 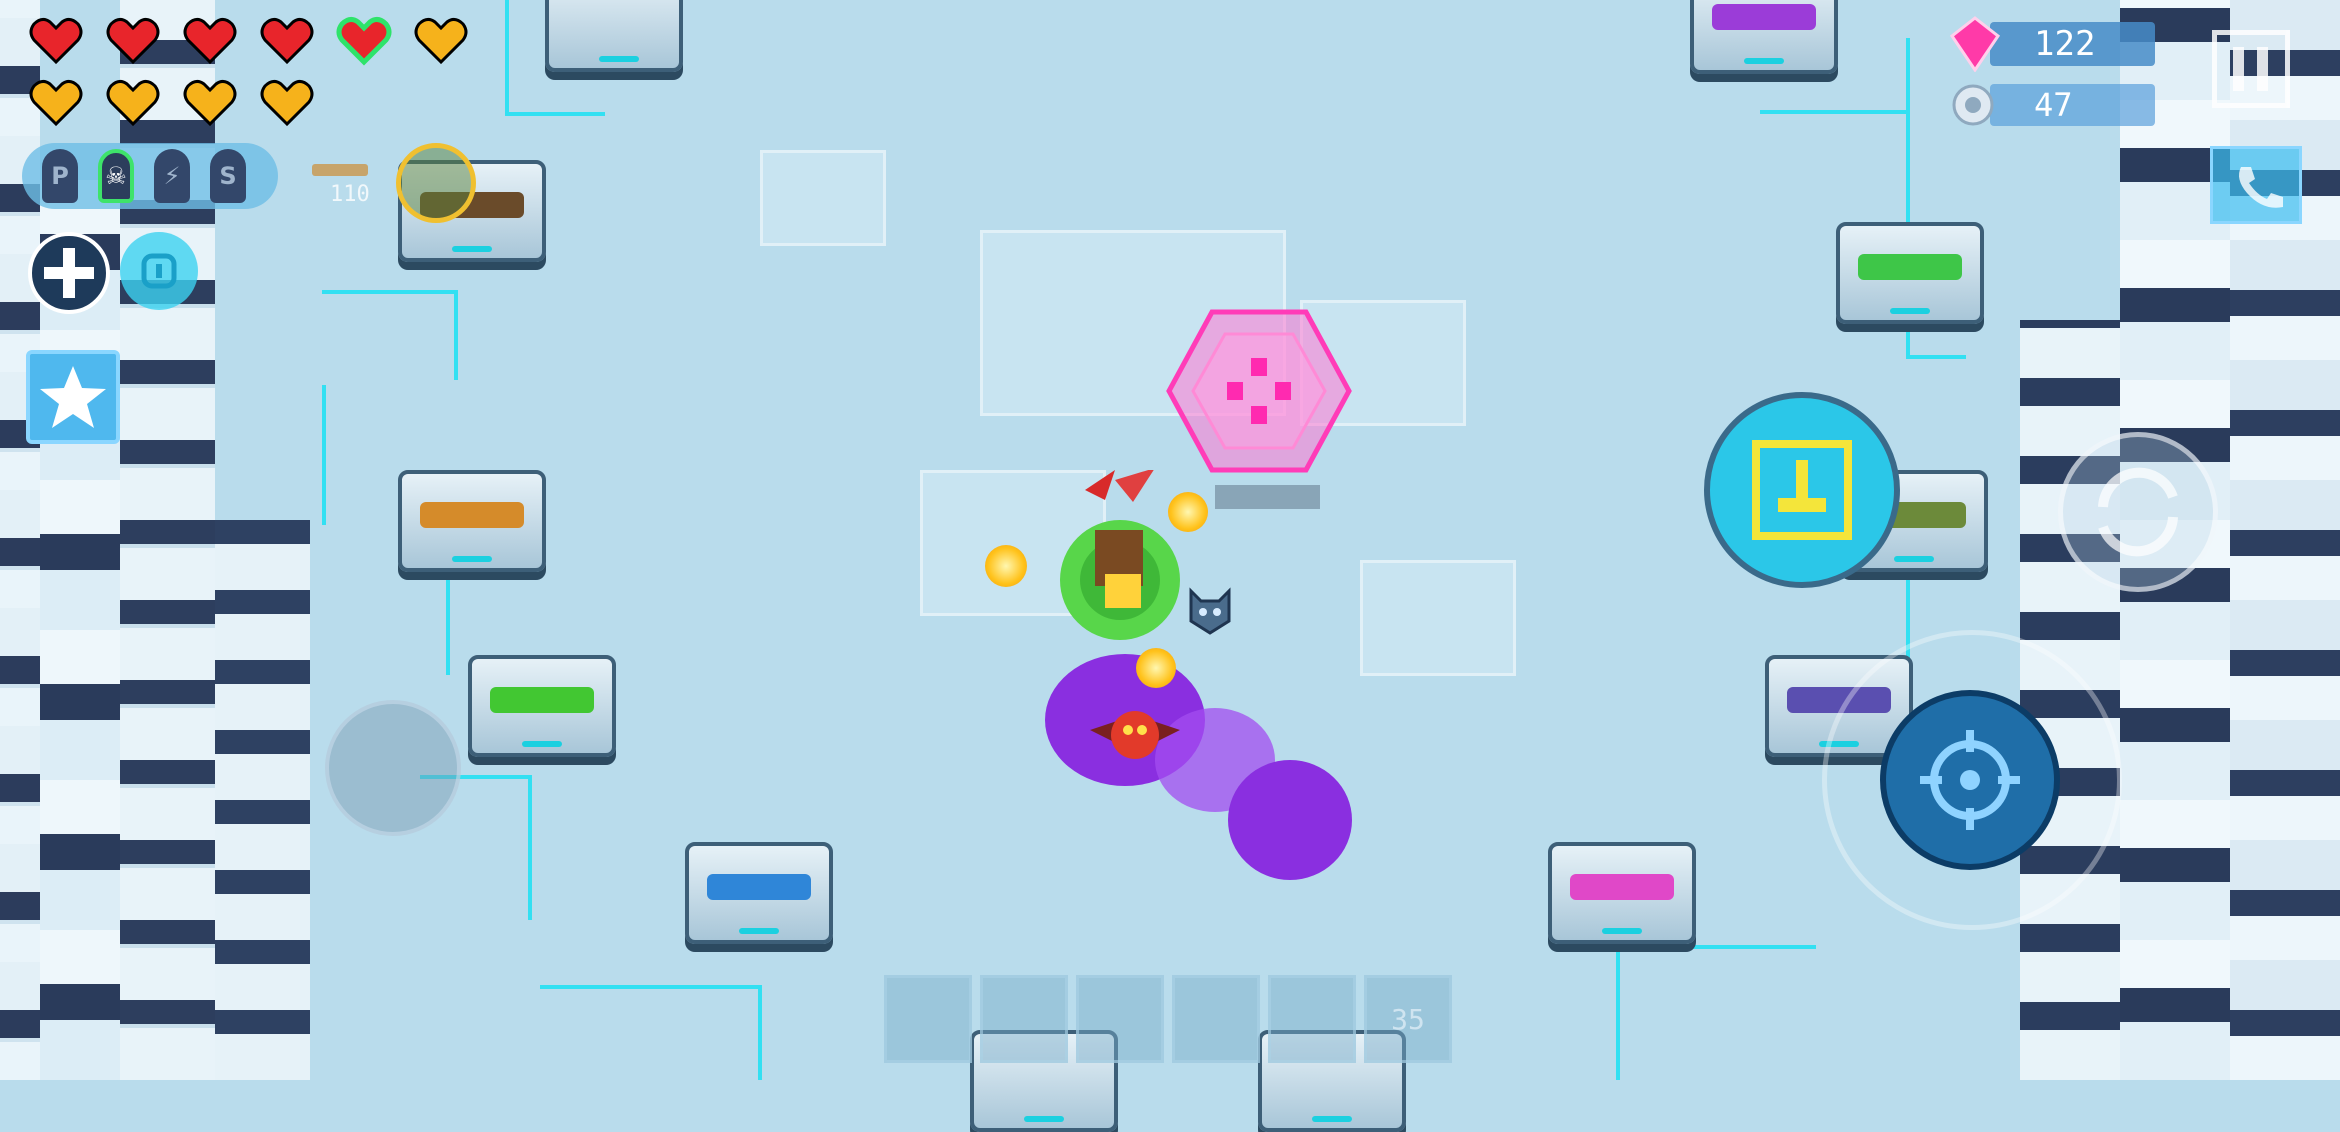 What do you see at coordinates (1210, 611) in the screenshot?
I see `pet-cat-companion` at bounding box center [1210, 611].